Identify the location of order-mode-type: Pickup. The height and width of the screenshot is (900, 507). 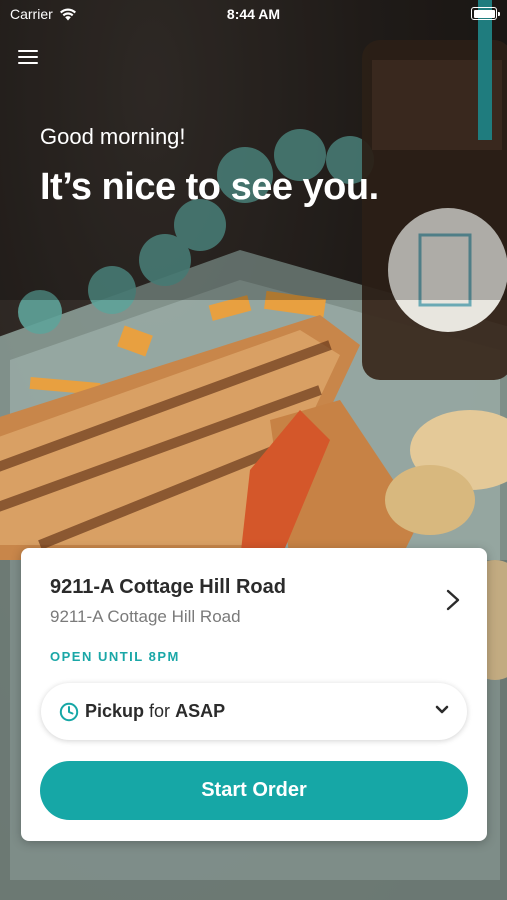
(115, 711).